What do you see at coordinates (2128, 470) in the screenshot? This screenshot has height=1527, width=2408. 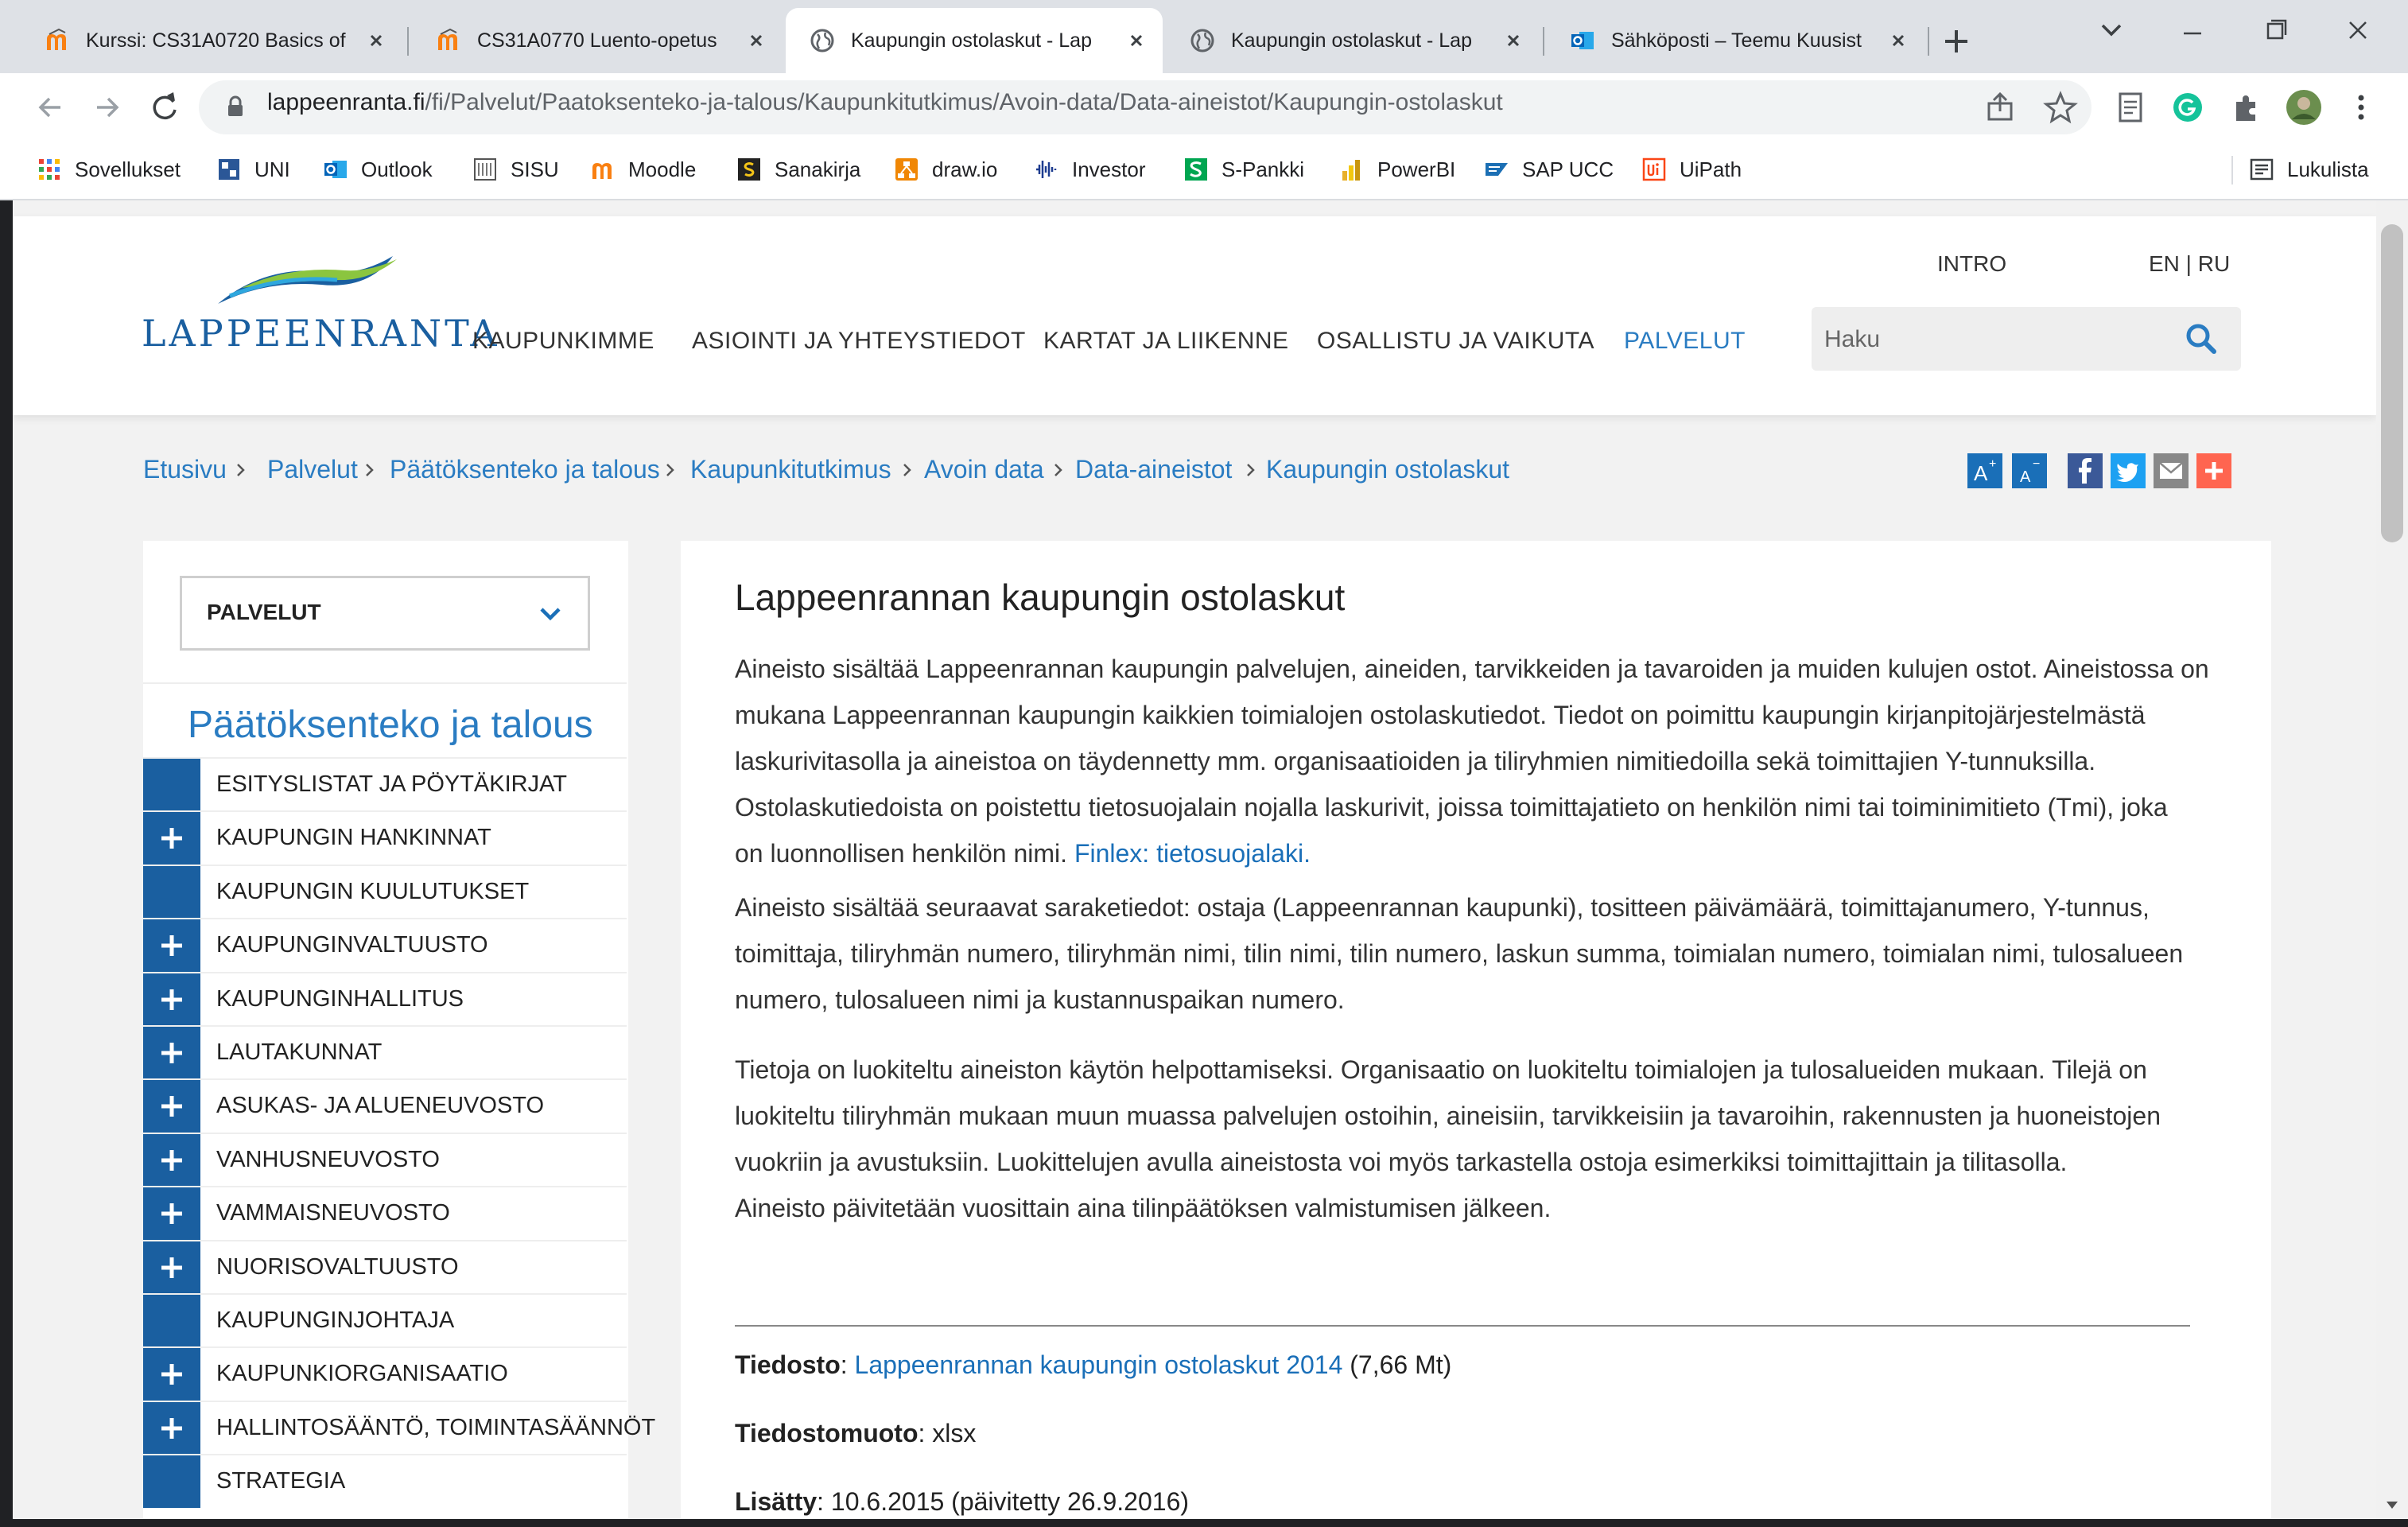 I see `twitter-icon` at bounding box center [2128, 470].